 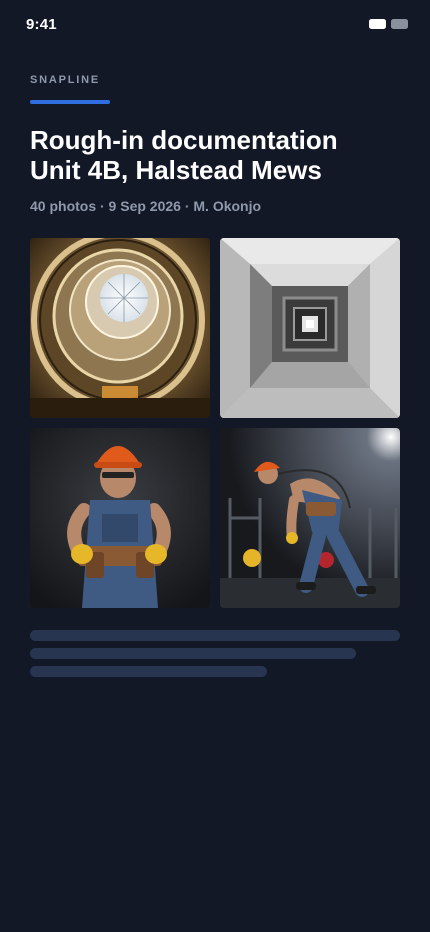 I want to click on staircase-image, so click(x=120, y=328).